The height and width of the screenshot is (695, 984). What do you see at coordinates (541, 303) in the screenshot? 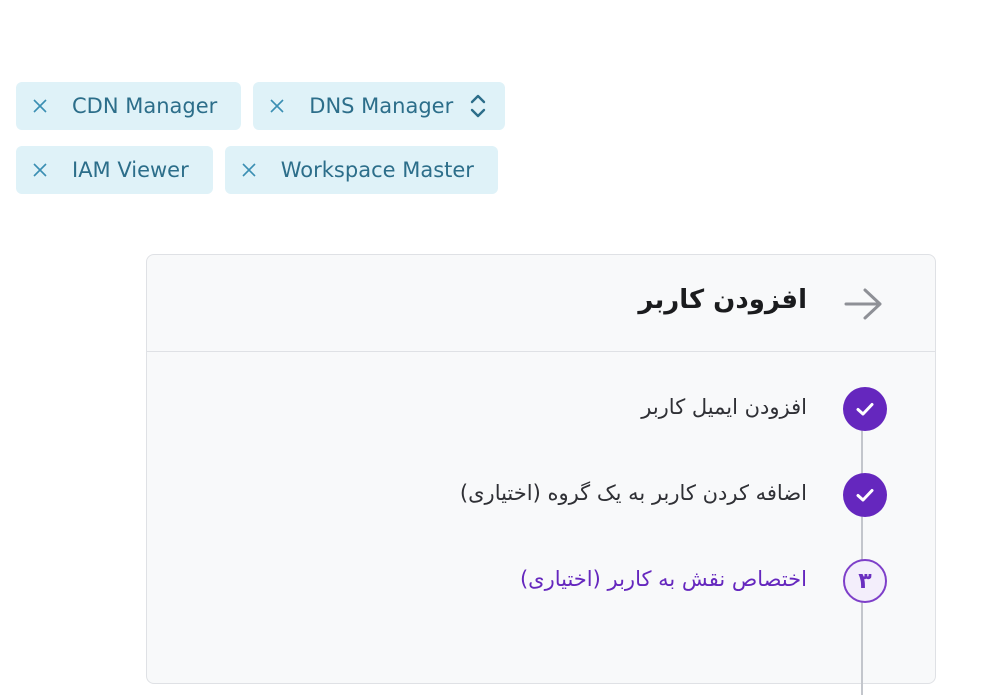
I see `panel-header: افزودن کاربر` at bounding box center [541, 303].